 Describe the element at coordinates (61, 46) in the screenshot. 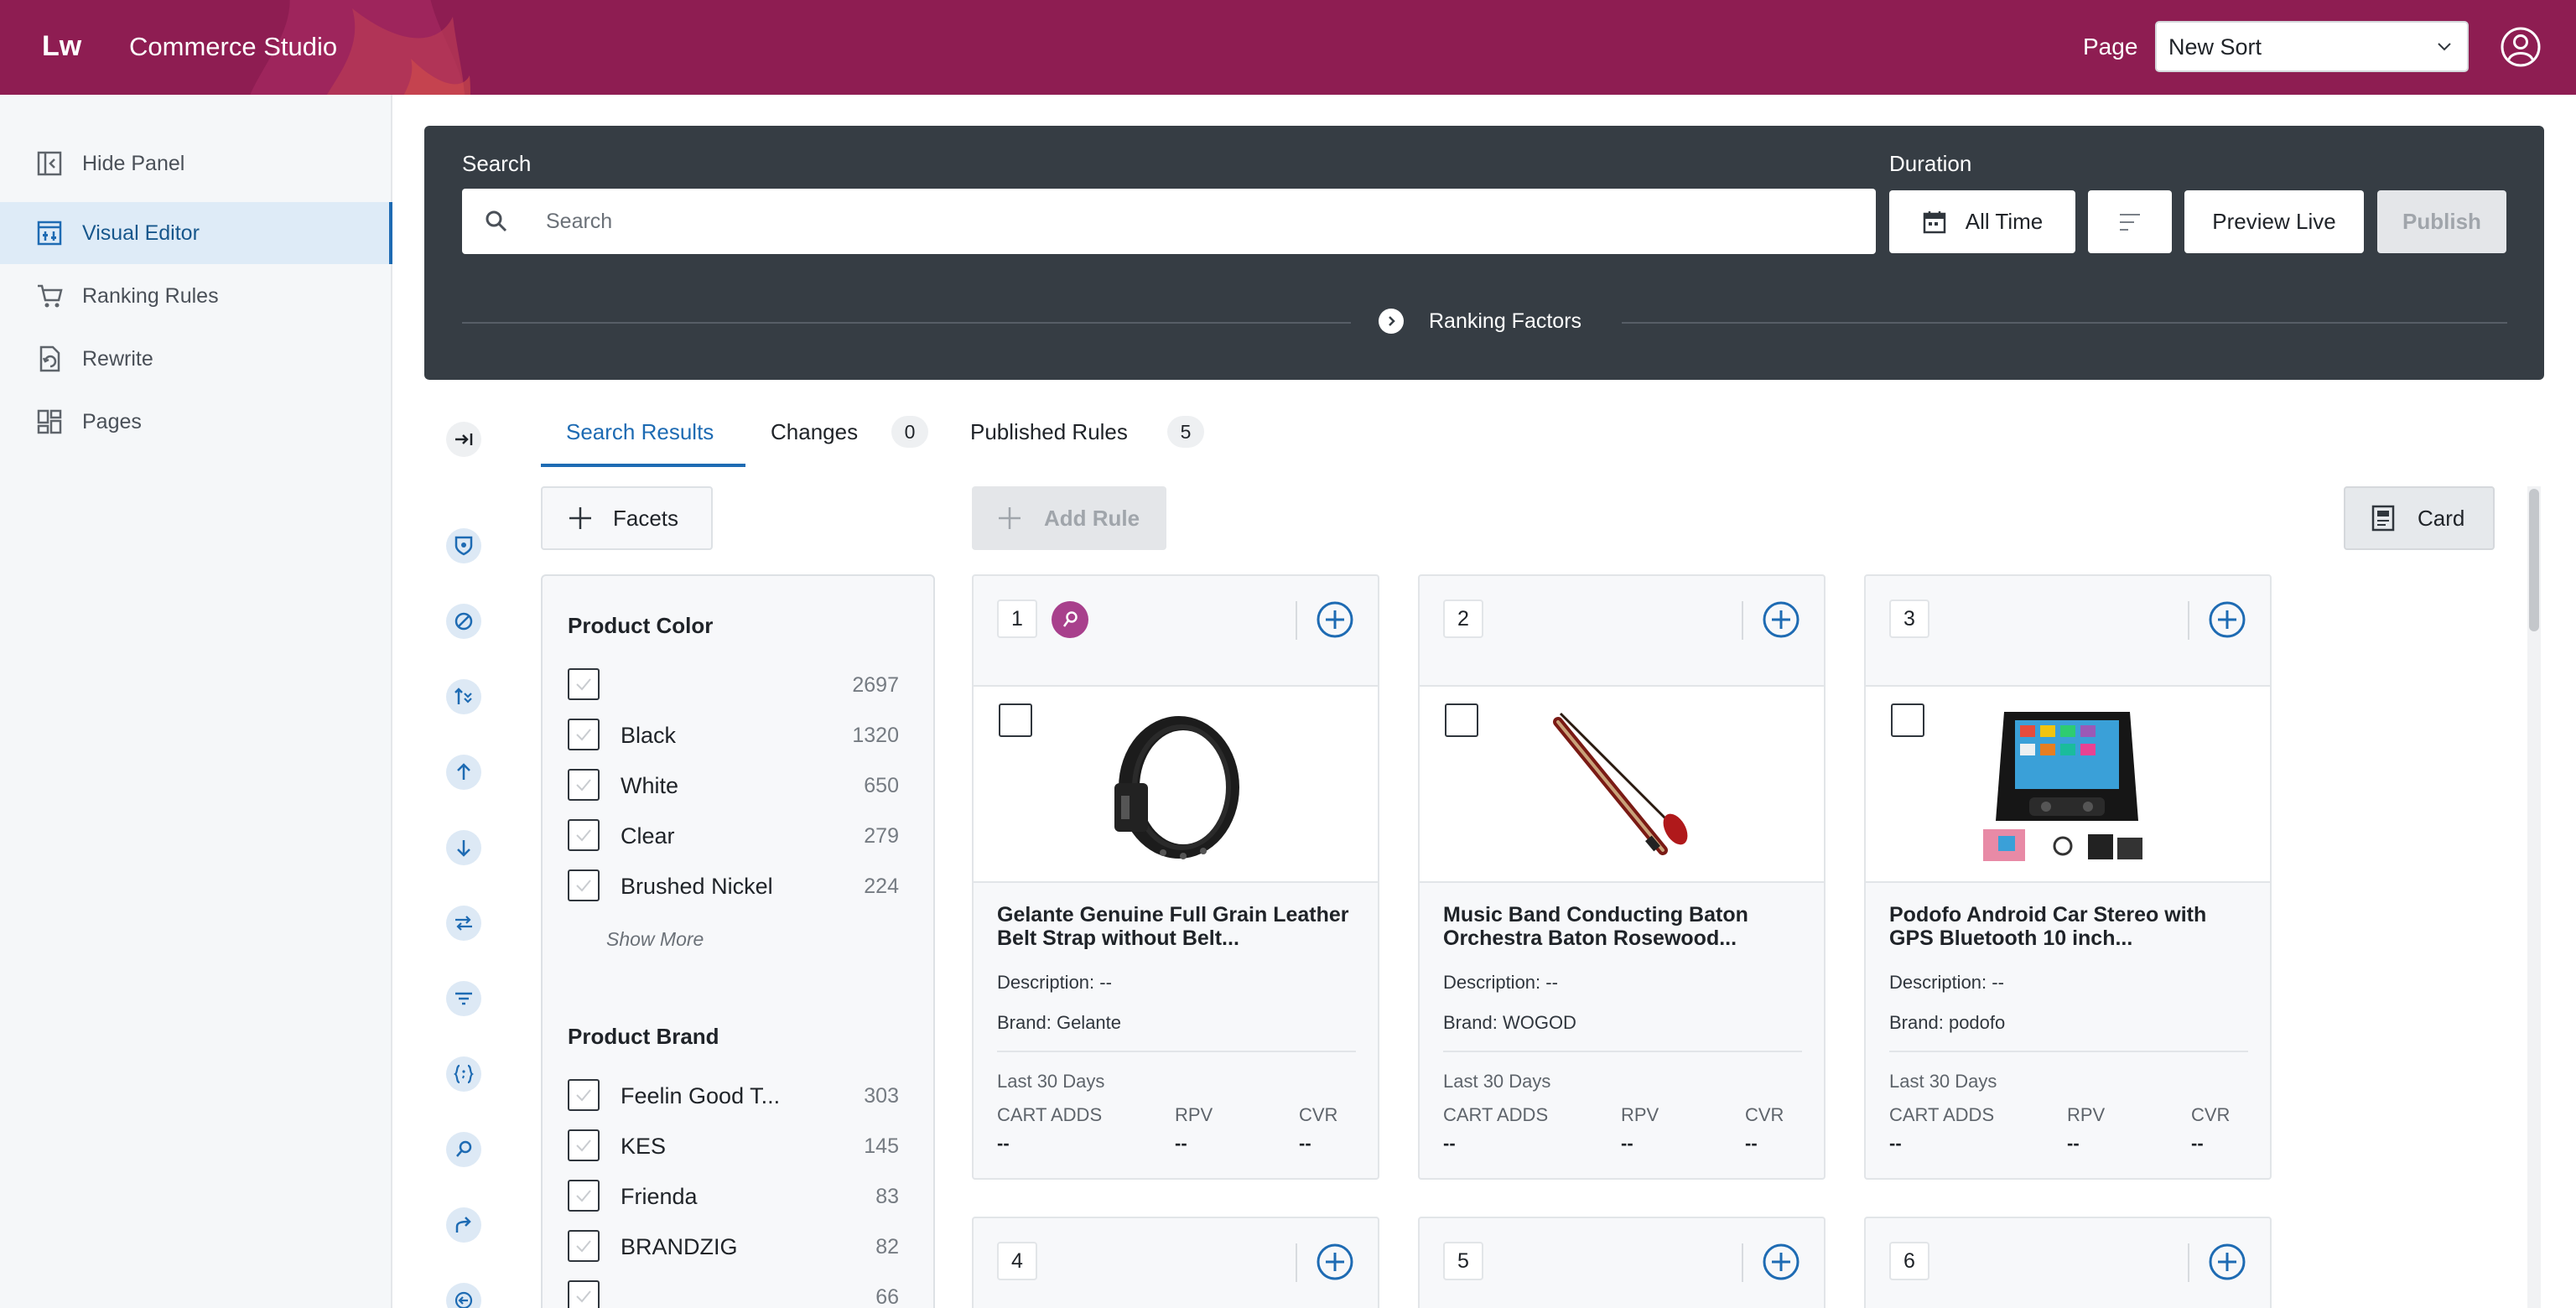

I see `app-logo: Lw` at that location.